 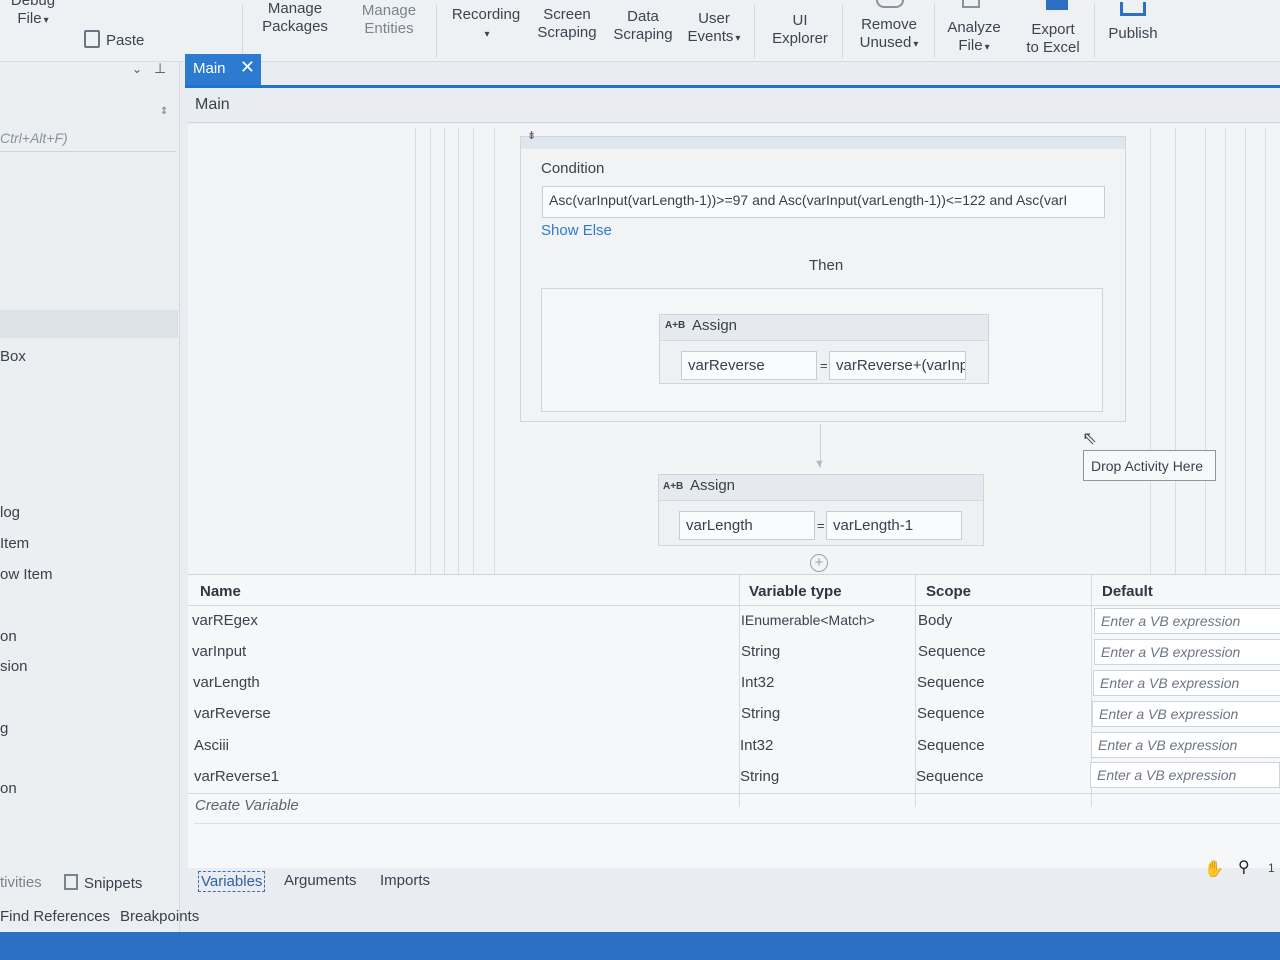 What do you see at coordinates (137, 69) in the screenshot?
I see `chevron-down-icon: ⌄` at bounding box center [137, 69].